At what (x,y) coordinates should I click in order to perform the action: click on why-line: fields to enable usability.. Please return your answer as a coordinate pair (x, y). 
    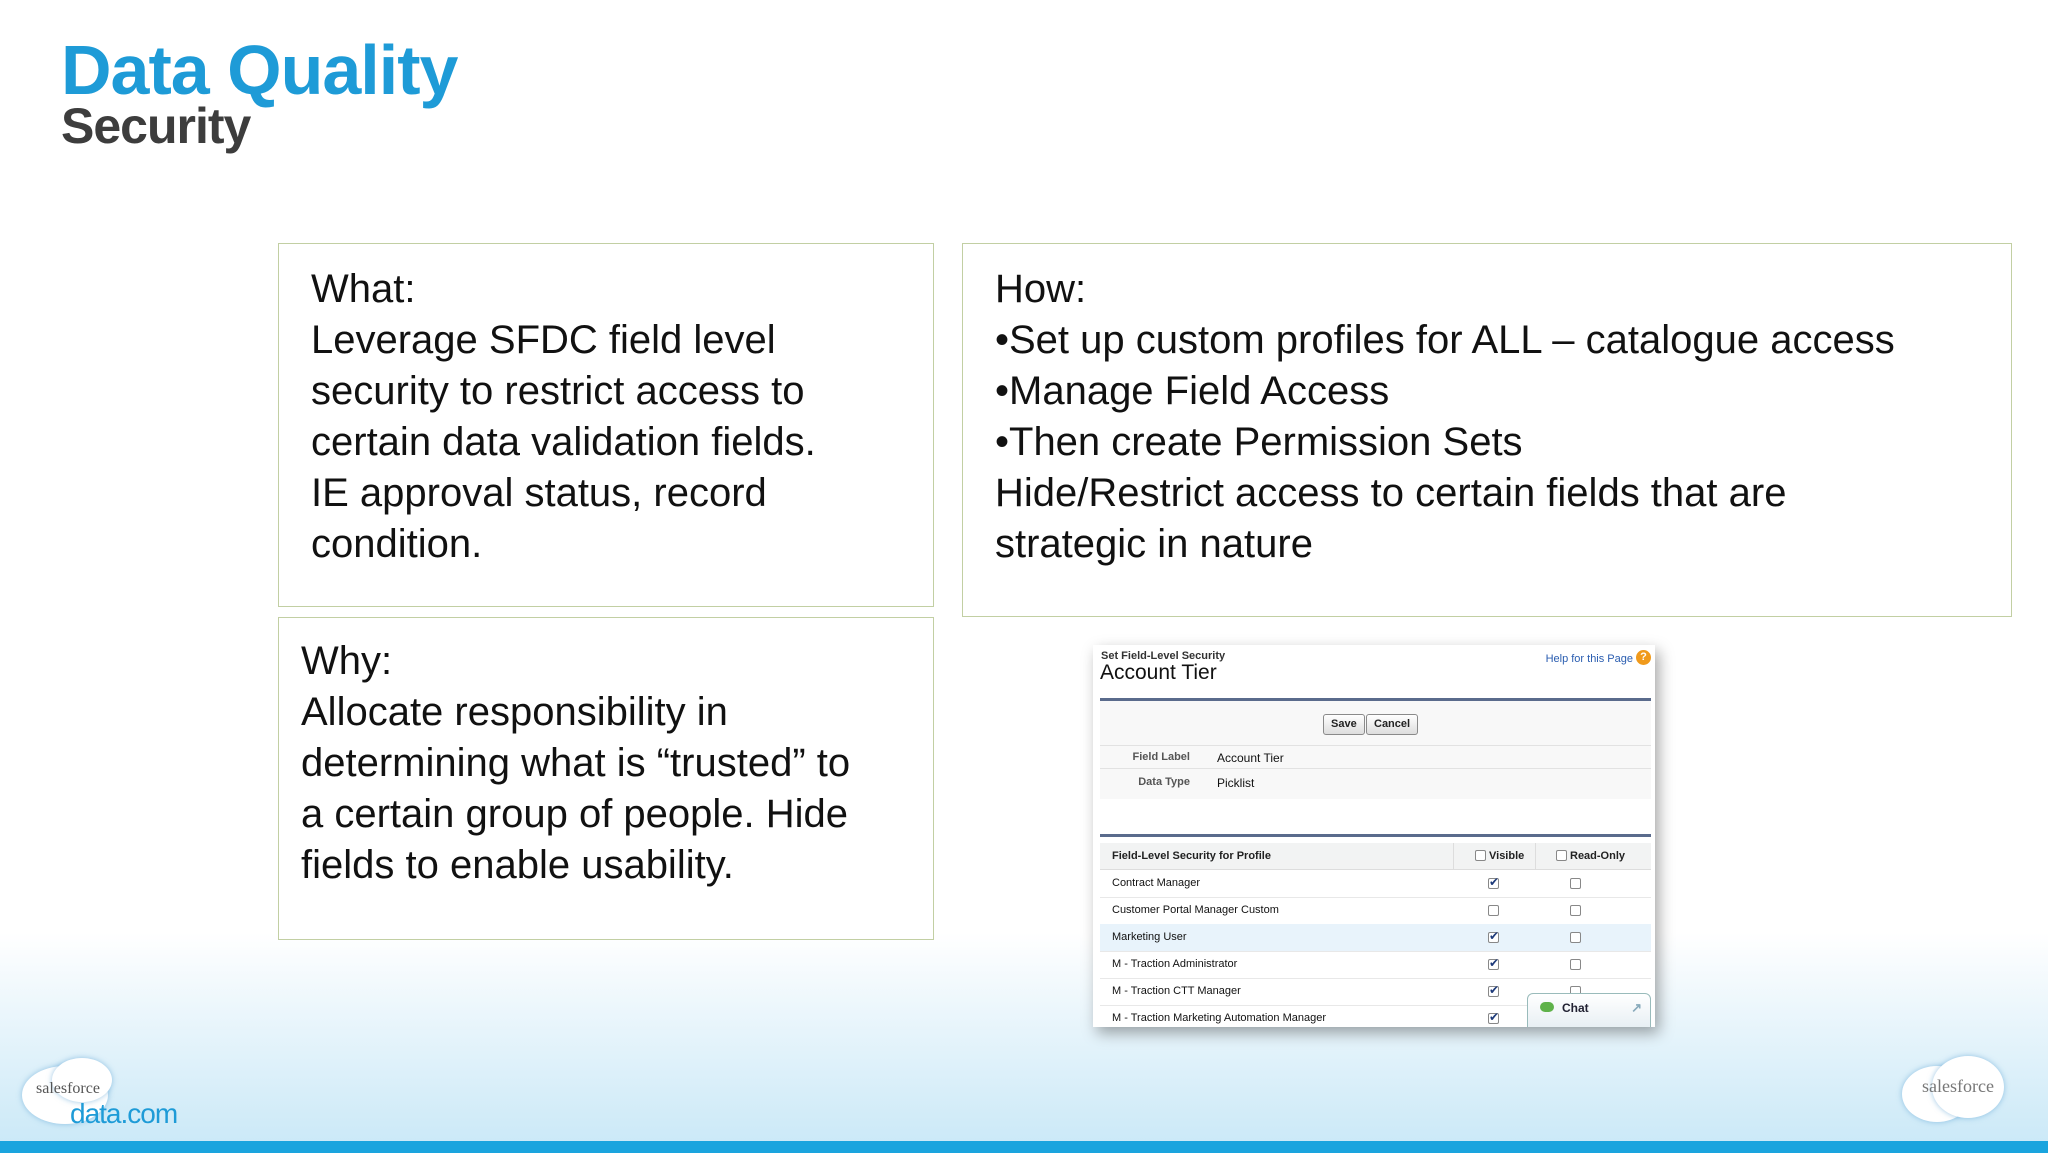
    Looking at the image, I should click on (517, 865).